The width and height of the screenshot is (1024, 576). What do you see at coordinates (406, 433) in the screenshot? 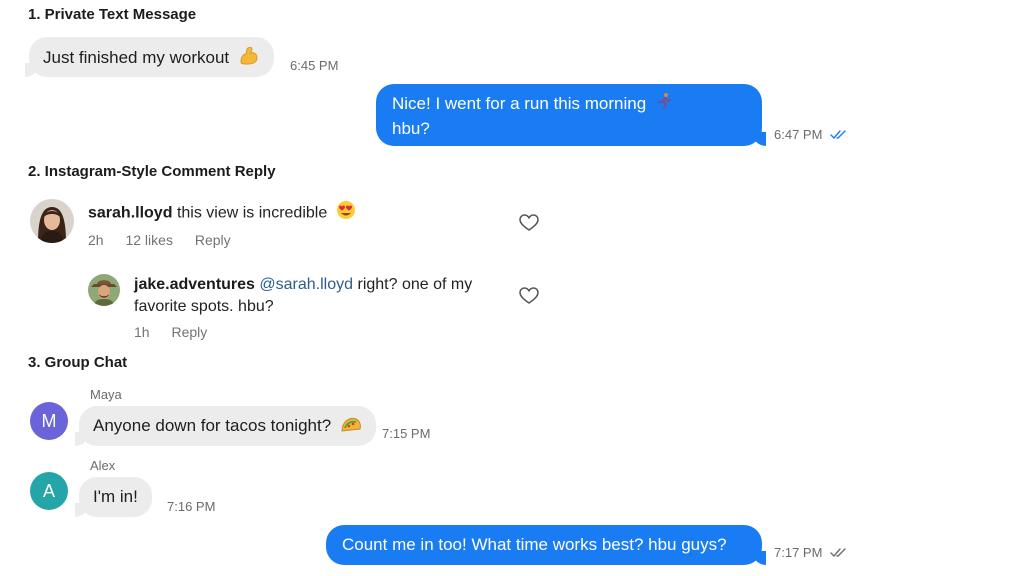
I see `message-timestamp: 7:15 PM` at bounding box center [406, 433].